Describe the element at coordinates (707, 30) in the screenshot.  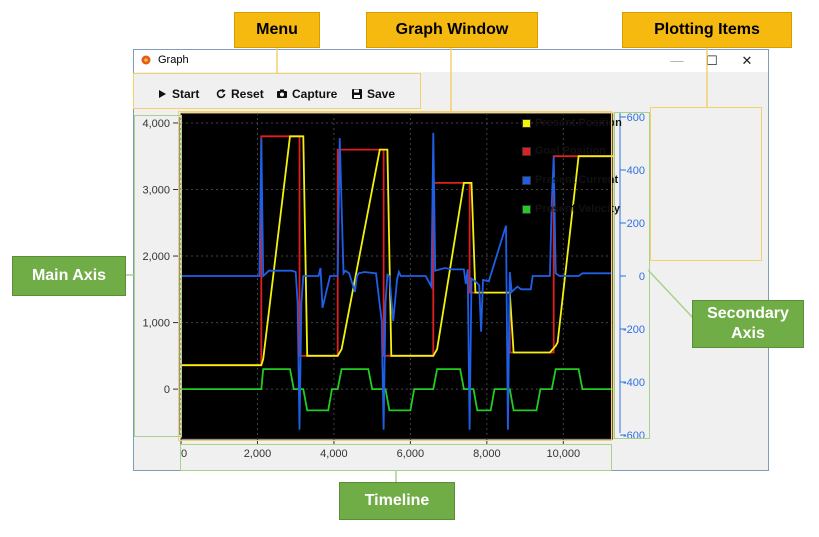
I see `callout-plotting-items: Plotting Items` at that location.